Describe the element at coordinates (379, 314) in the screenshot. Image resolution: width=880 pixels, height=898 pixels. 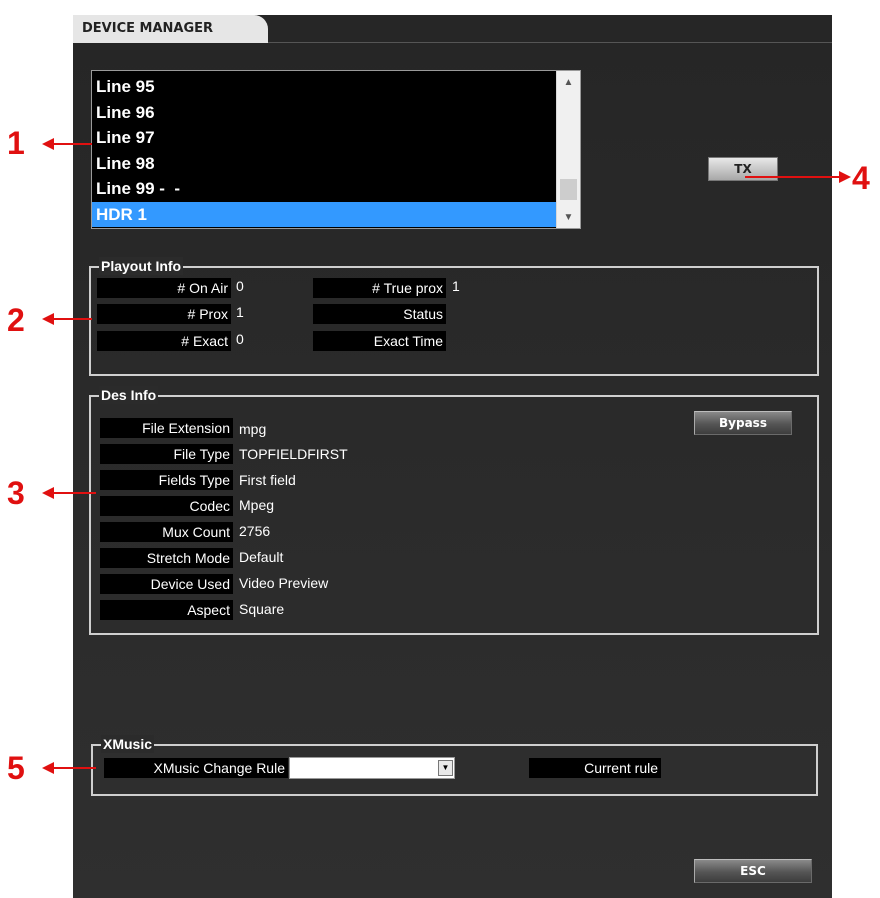
I see `status-label: Status` at that location.